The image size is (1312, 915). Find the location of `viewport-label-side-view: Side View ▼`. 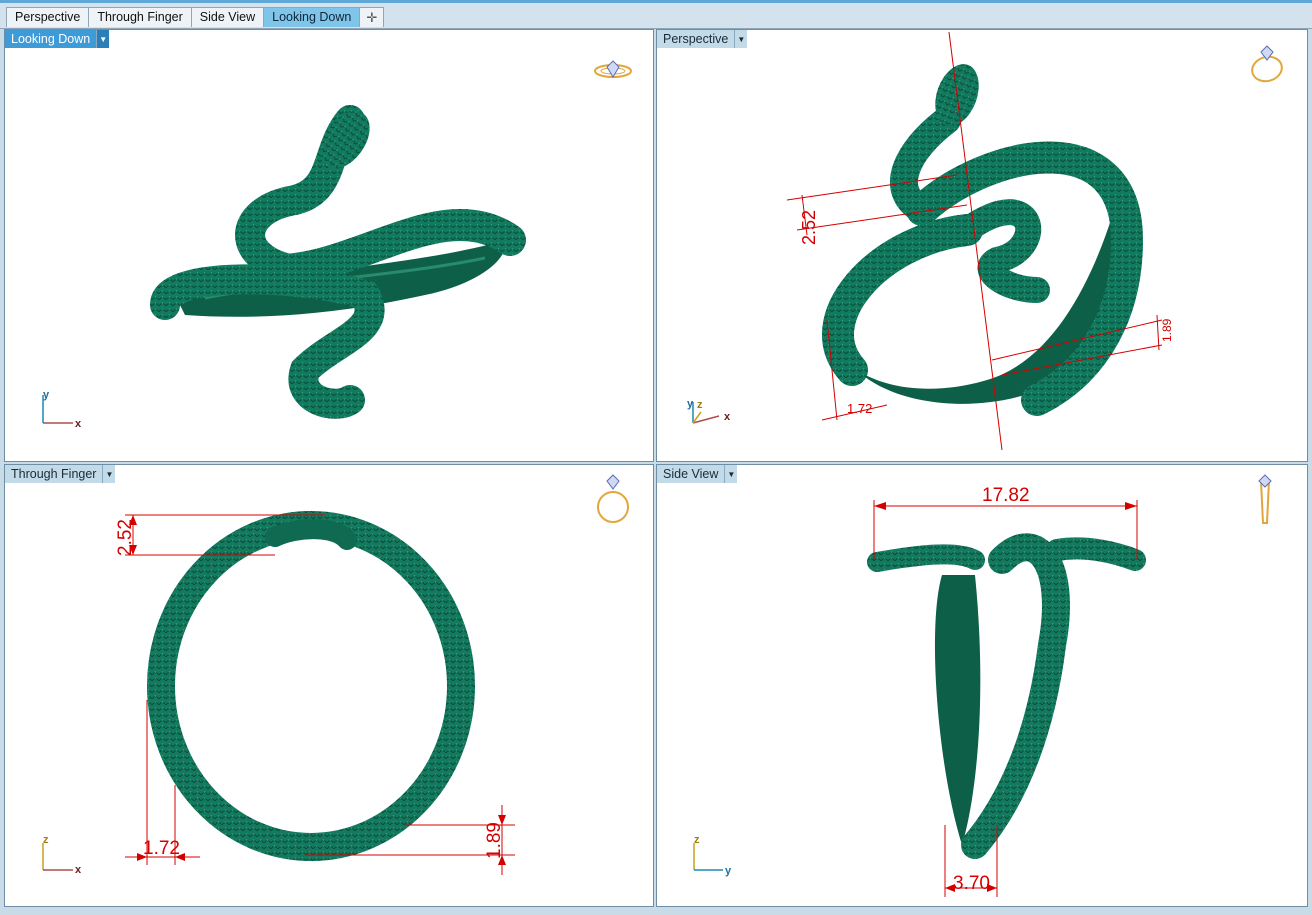

viewport-label-side-view: Side View ▼ is located at coordinates (697, 474).